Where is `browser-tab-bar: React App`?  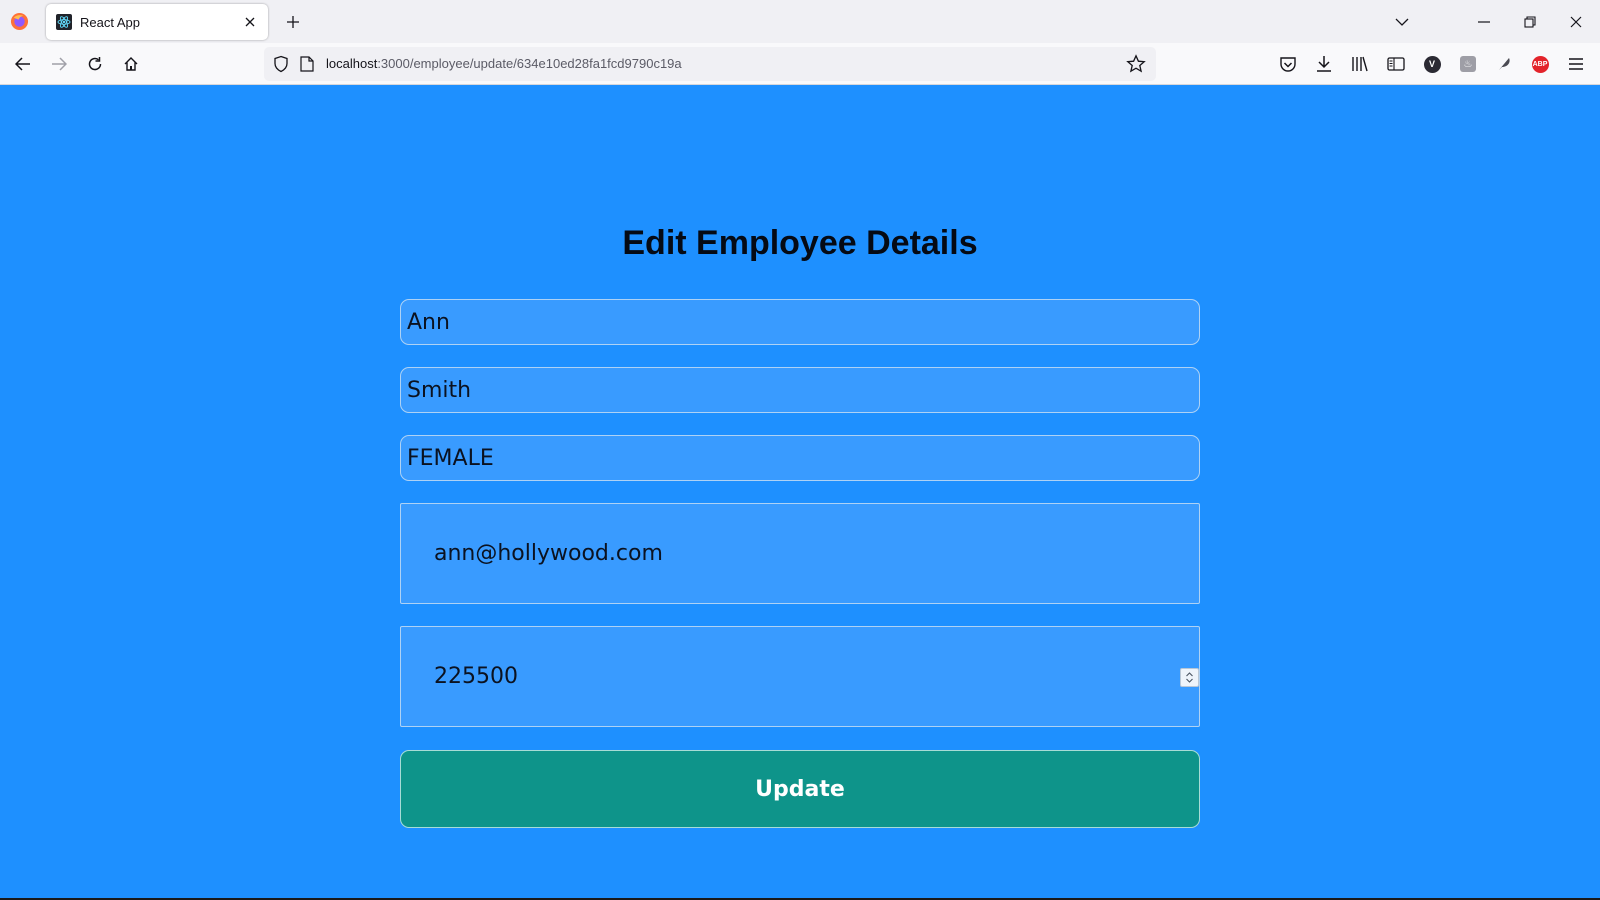 browser-tab-bar: React App is located at coordinates (800, 21).